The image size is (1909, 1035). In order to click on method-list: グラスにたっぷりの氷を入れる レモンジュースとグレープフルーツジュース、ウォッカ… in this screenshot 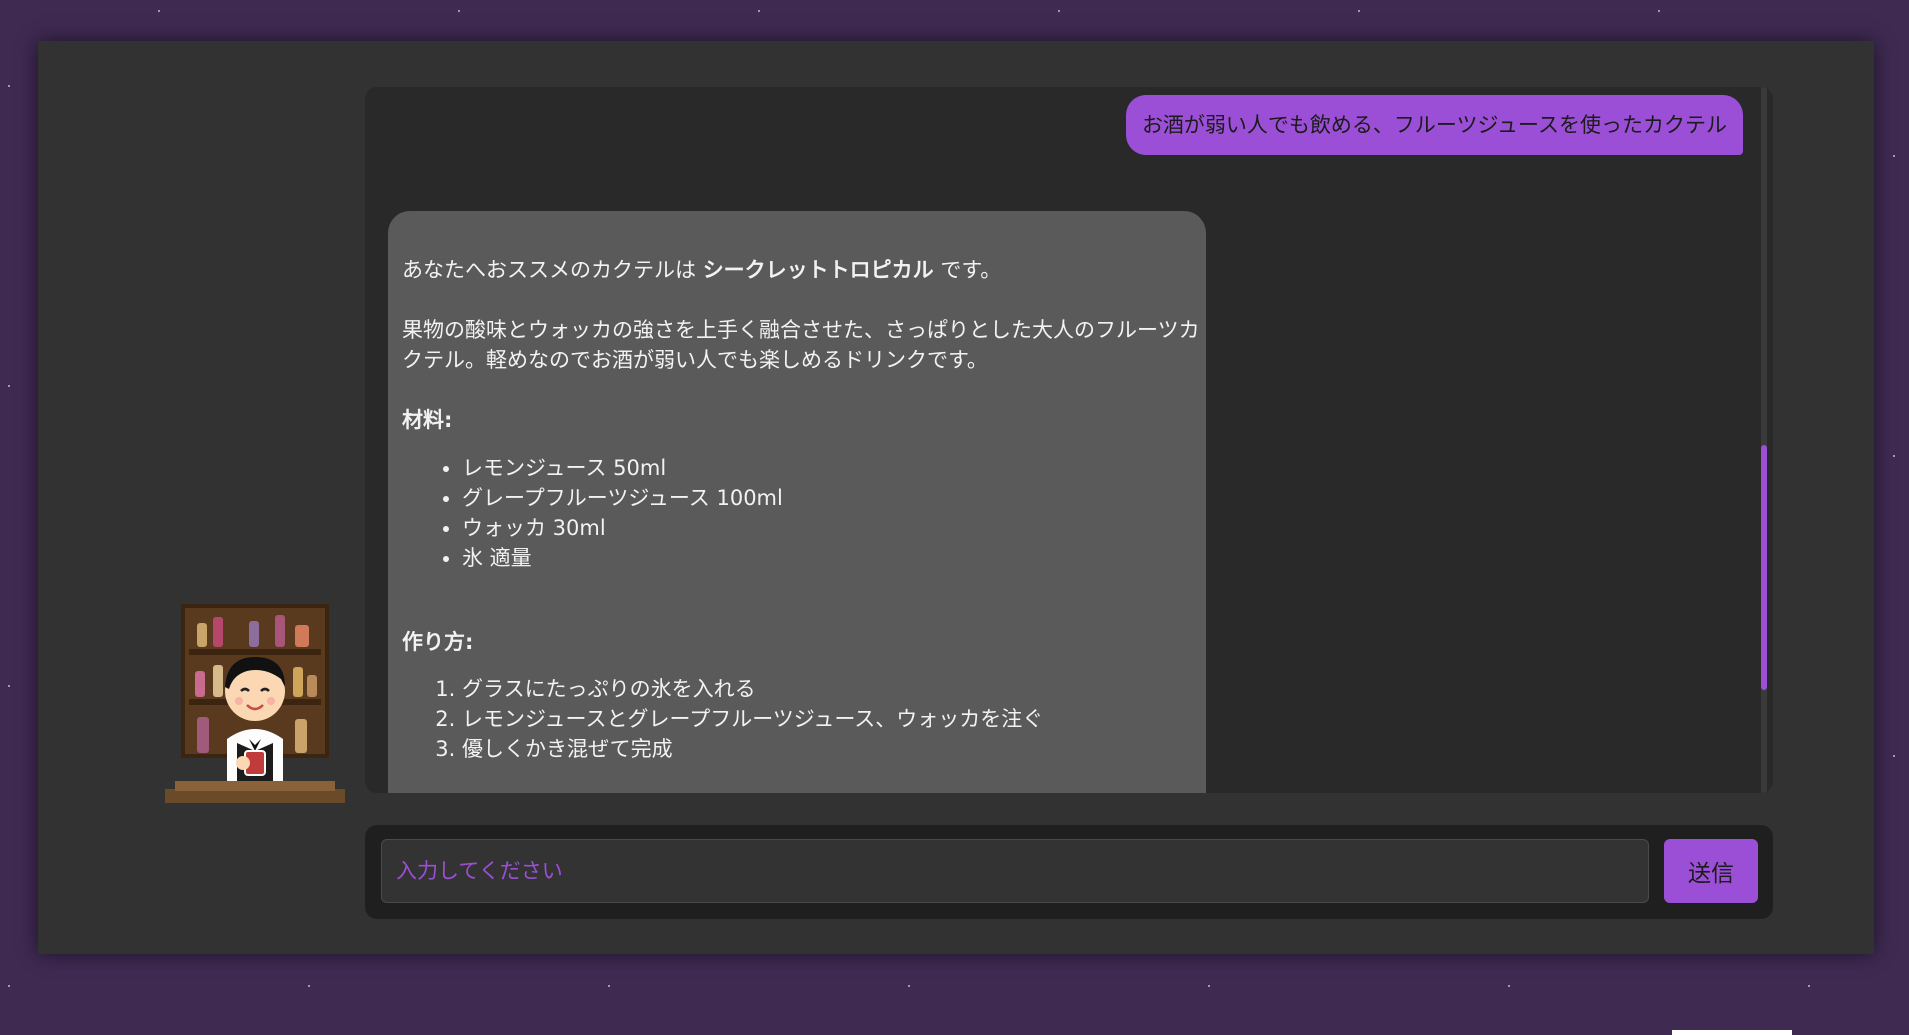, I will do `click(722, 719)`.